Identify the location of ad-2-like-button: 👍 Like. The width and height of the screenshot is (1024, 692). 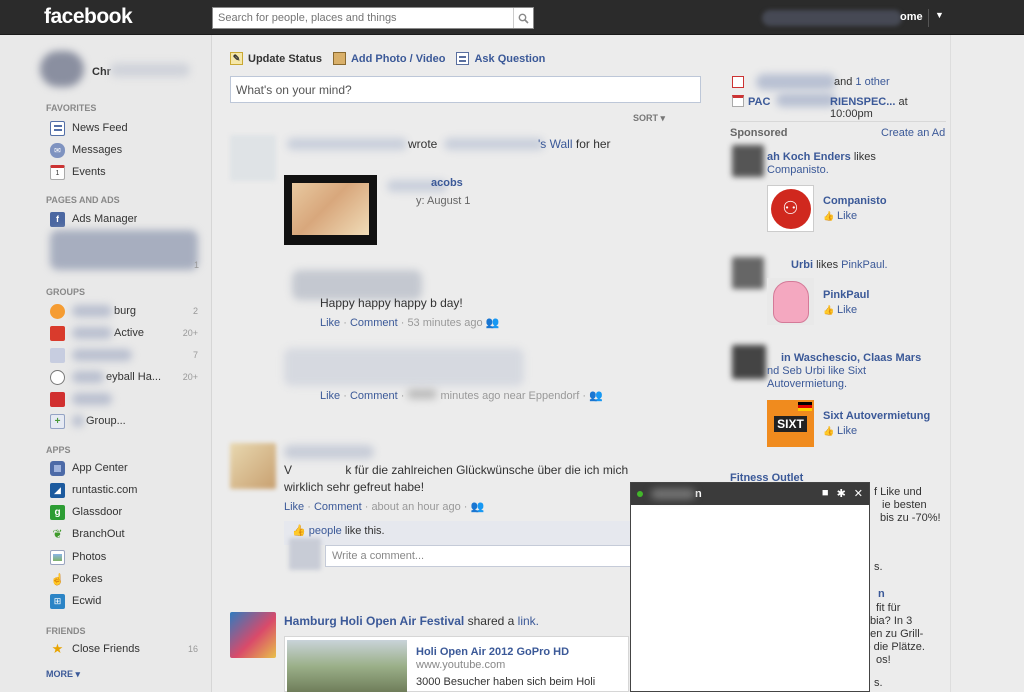
(840, 310).